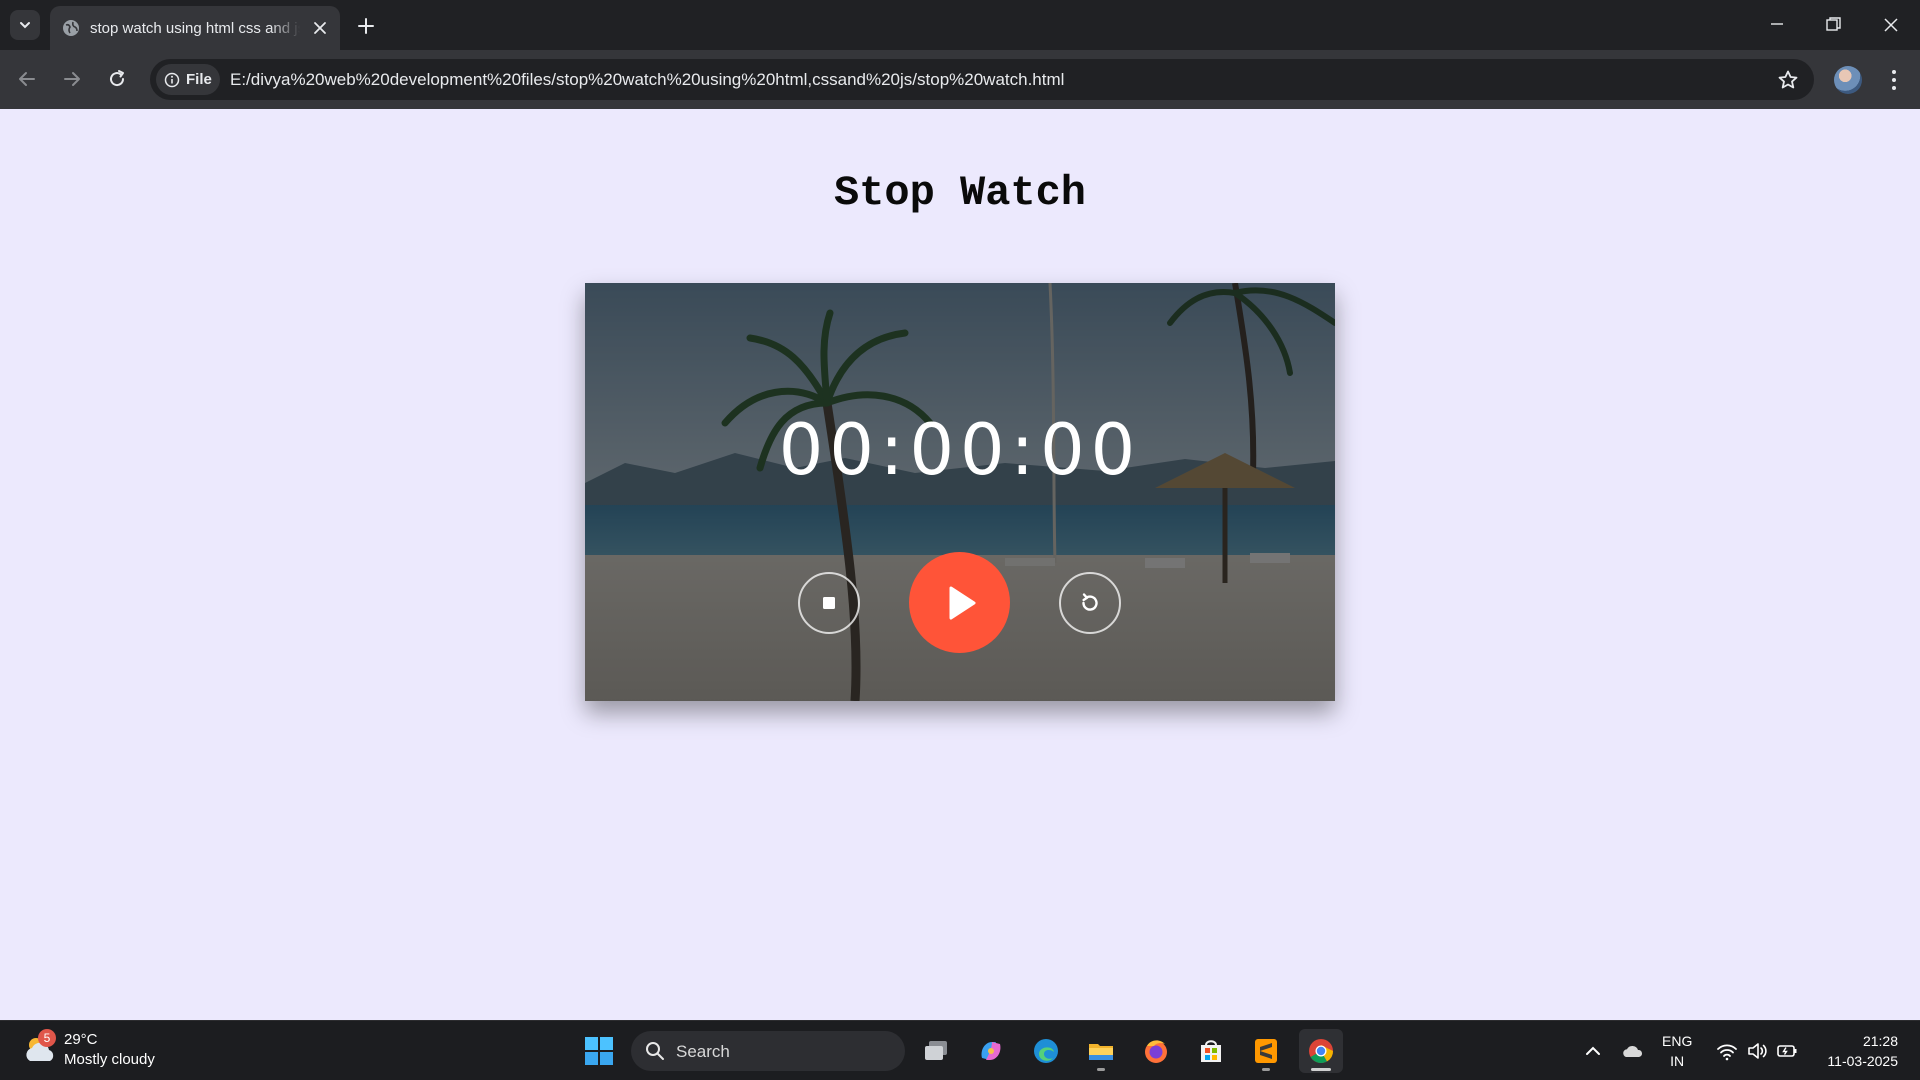 This screenshot has height=1080, width=1920. I want to click on weather-temperature: 29°C, so click(81, 1039).